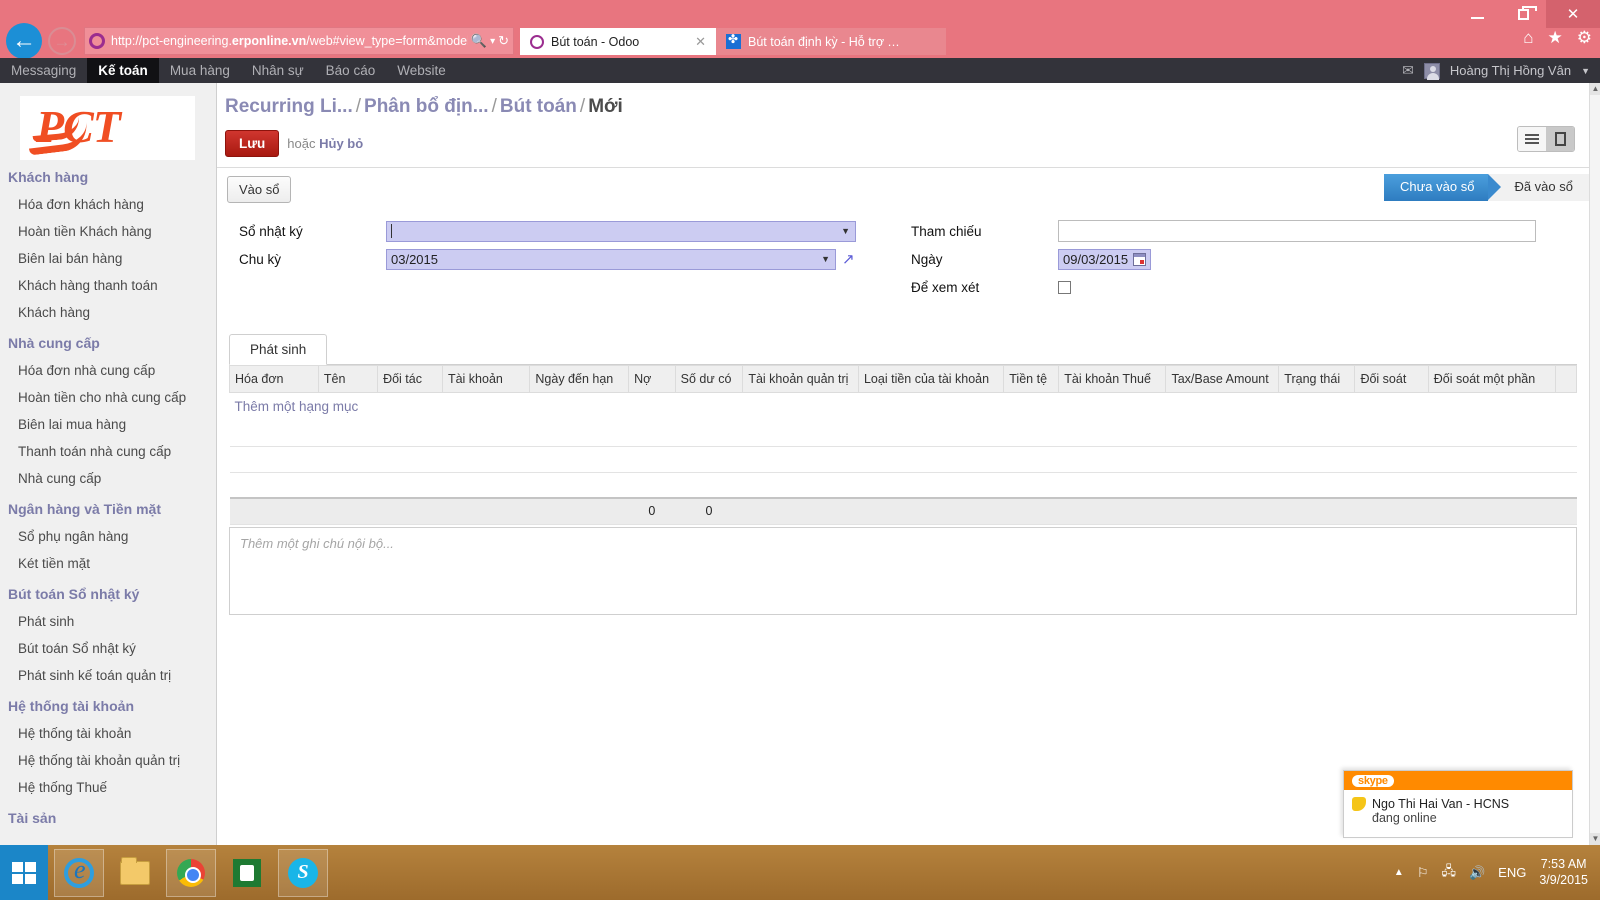 The width and height of the screenshot is (1600, 900). I want to click on refresh-icon: ↻, so click(503, 41).